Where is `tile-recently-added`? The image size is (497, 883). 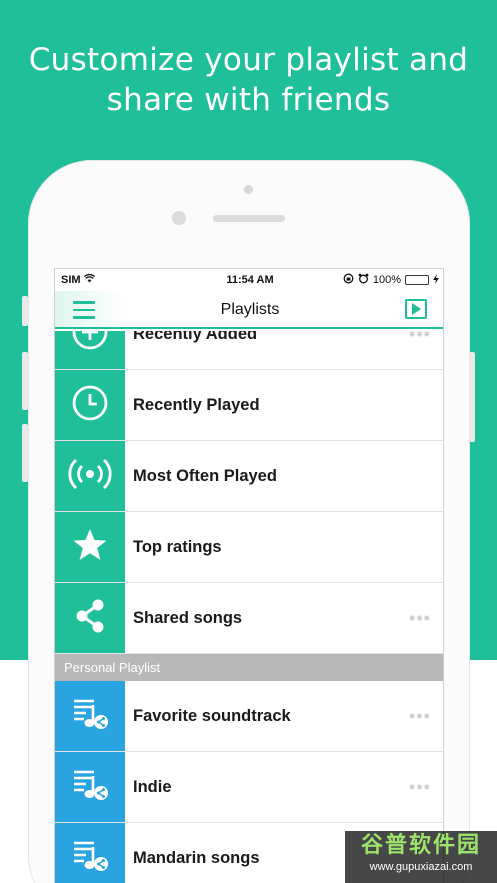 tile-recently-added is located at coordinates (90, 350).